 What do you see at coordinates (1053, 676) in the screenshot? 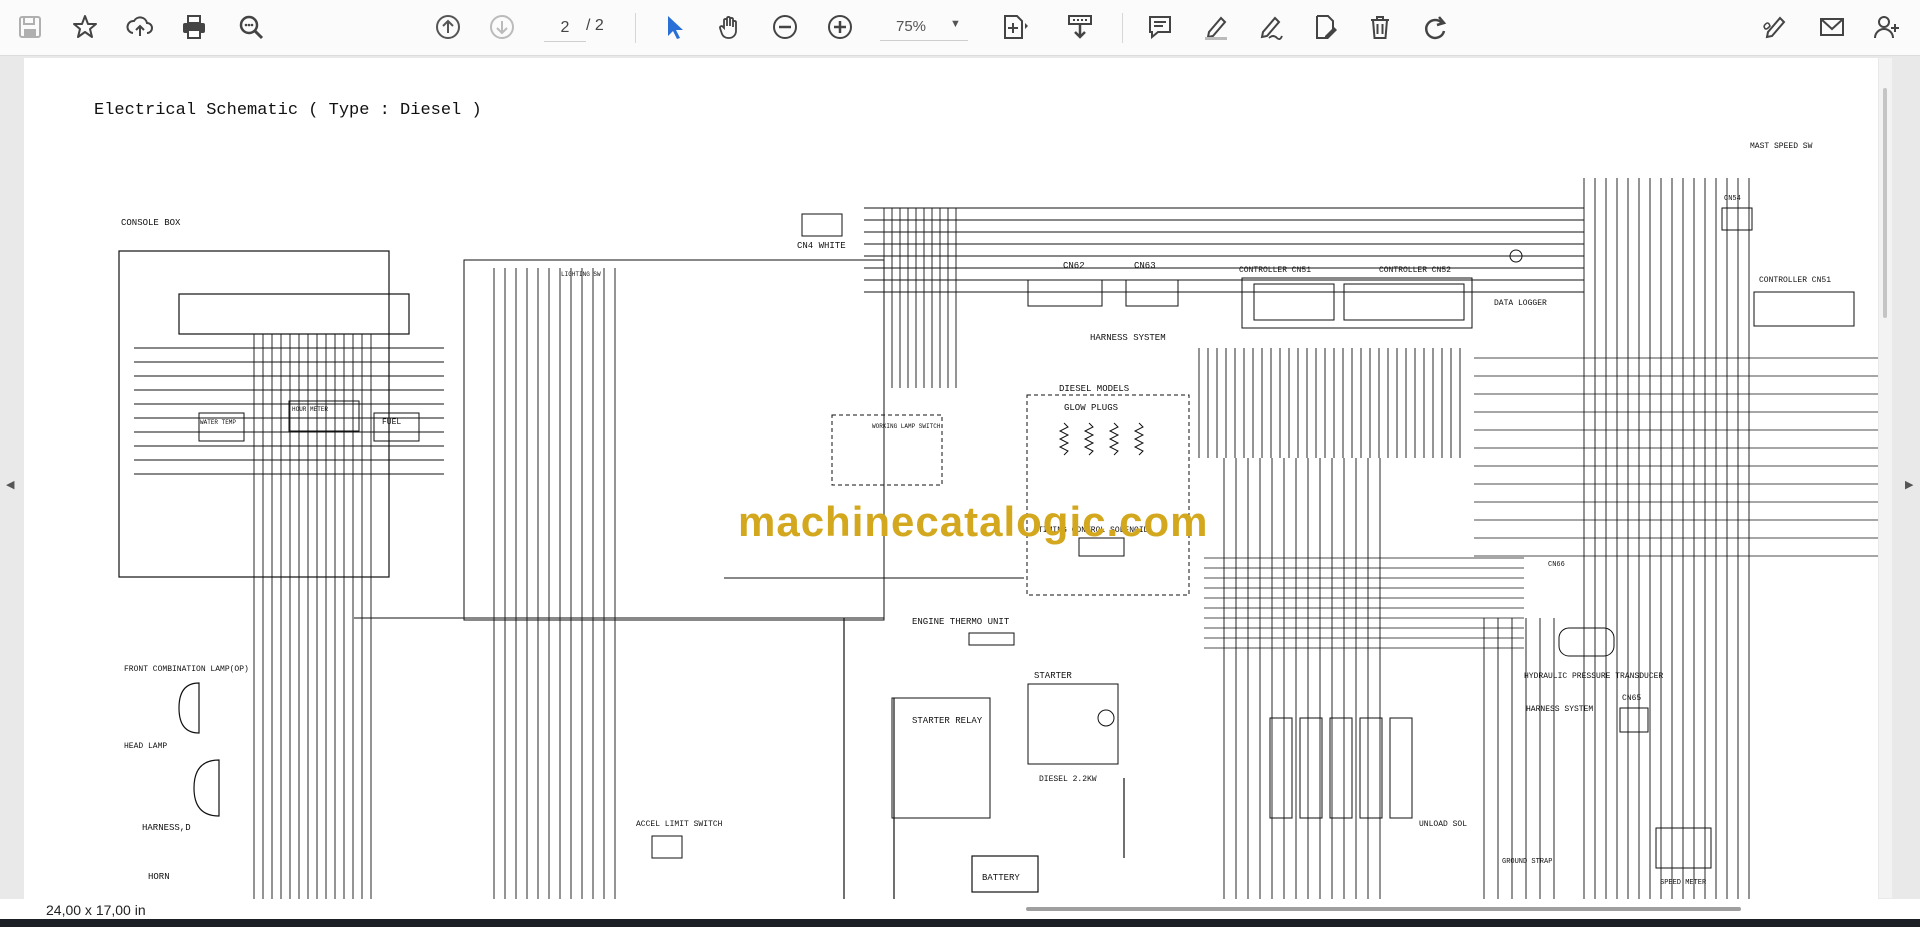
I see `starter-label: STARTER` at bounding box center [1053, 676].